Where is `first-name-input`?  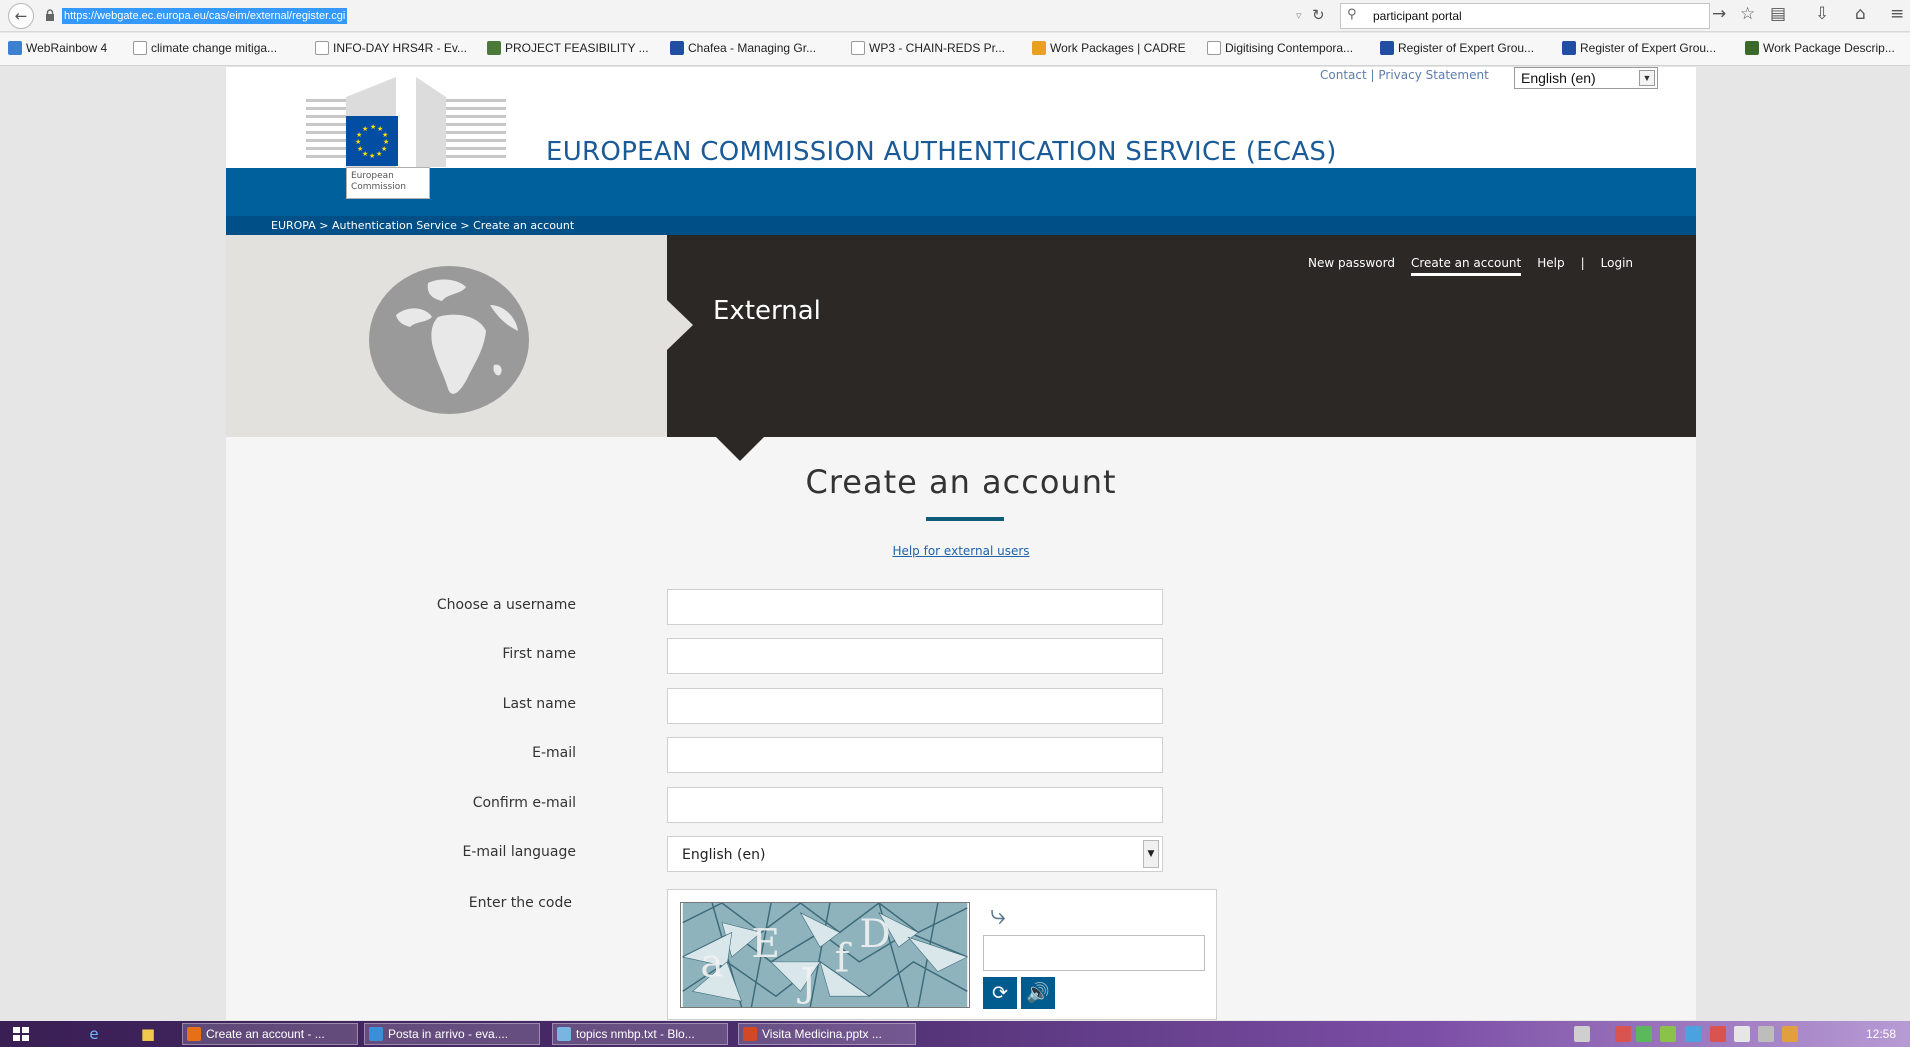 first-name-input is located at coordinates (915, 656).